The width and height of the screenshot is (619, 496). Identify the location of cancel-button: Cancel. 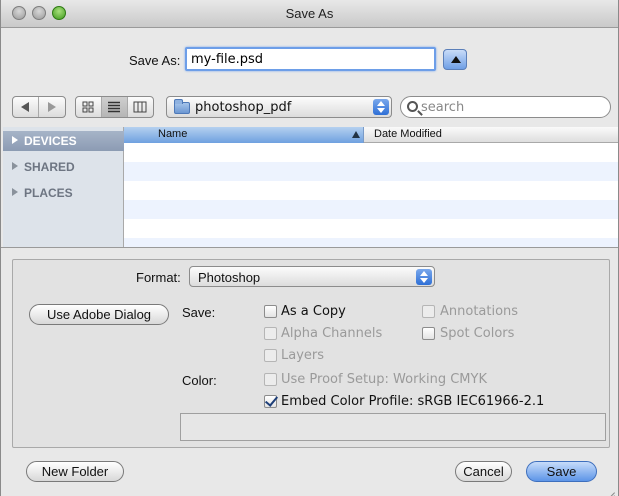
(483, 471).